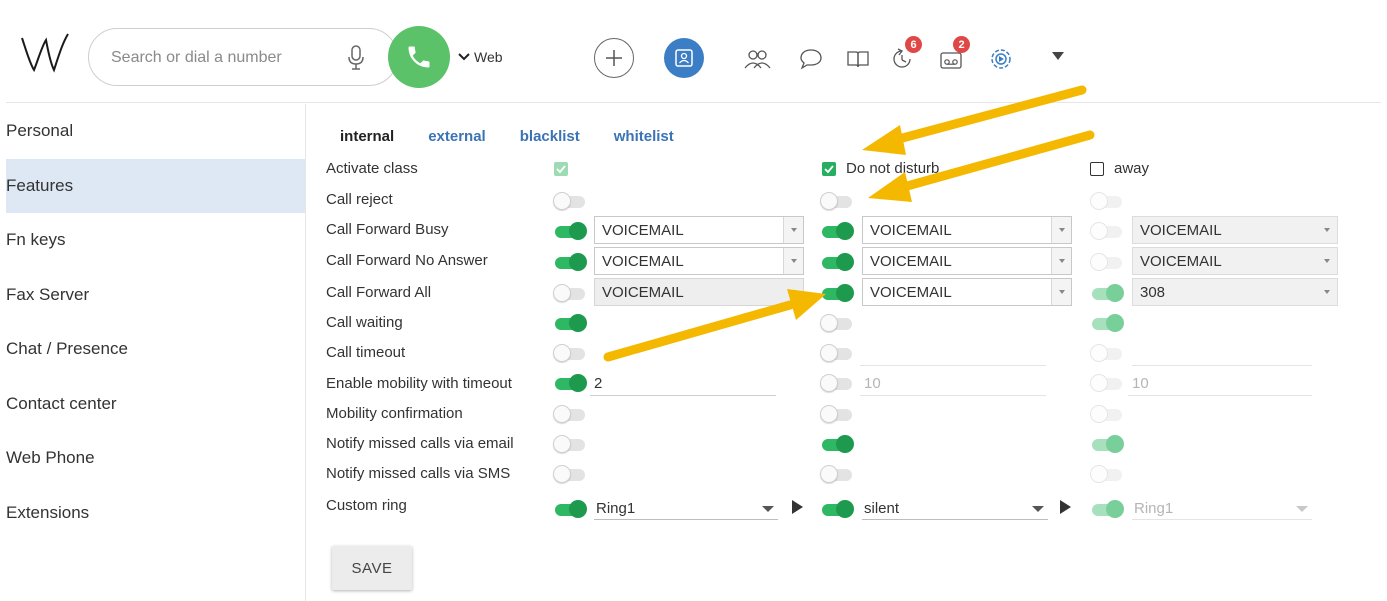 This screenshot has height=601, width=1387. I want to click on call-timeout-input-col2, so click(953, 354).